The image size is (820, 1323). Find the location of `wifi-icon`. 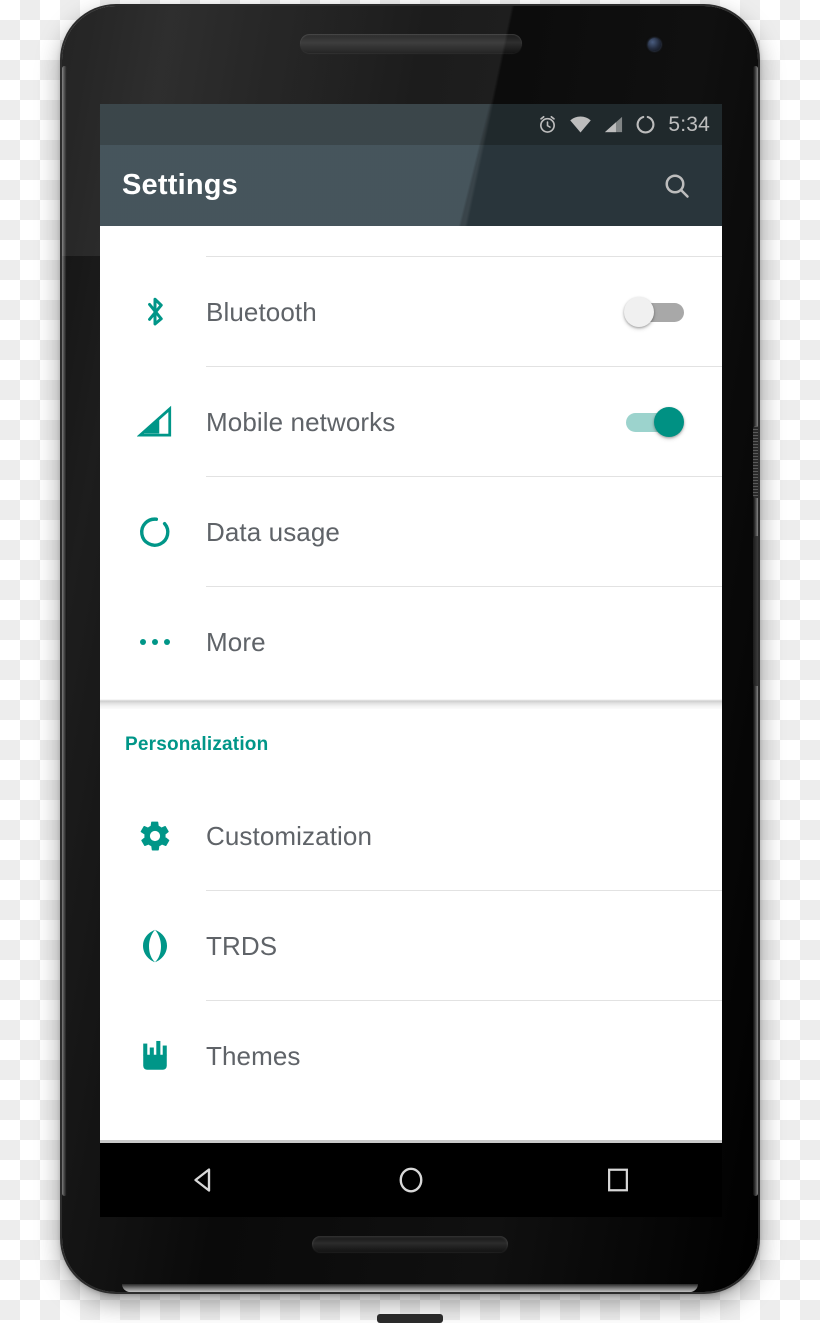

wifi-icon is located at coordinates (580, 124).